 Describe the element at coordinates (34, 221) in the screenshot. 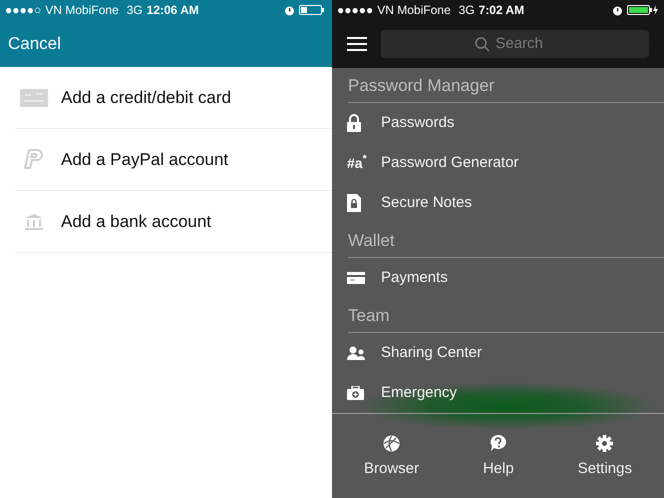

I see `bank-icon` at that location.